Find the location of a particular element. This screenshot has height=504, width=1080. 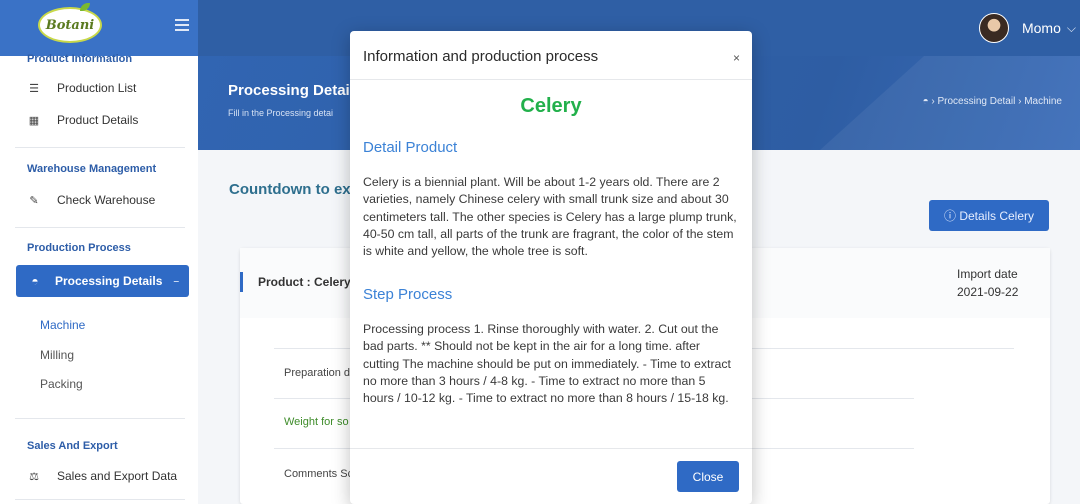

modal-header: Information and production process × is located at coordinates (551, 55).